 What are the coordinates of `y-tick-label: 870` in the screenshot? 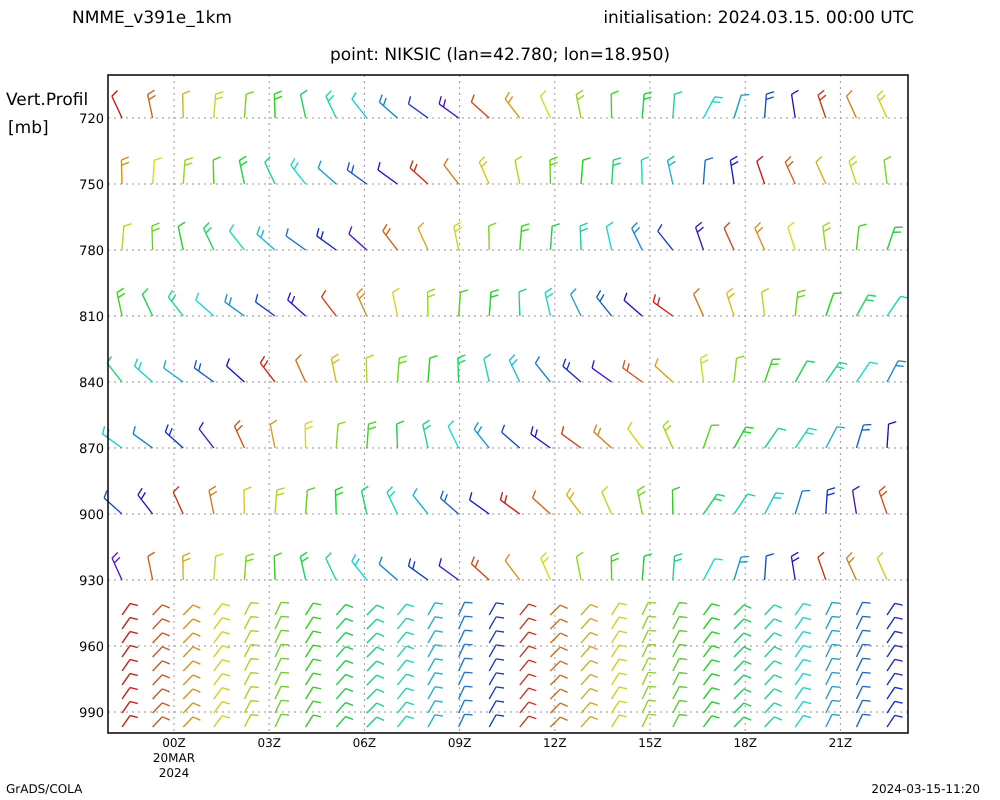 It's located at (91, 449).